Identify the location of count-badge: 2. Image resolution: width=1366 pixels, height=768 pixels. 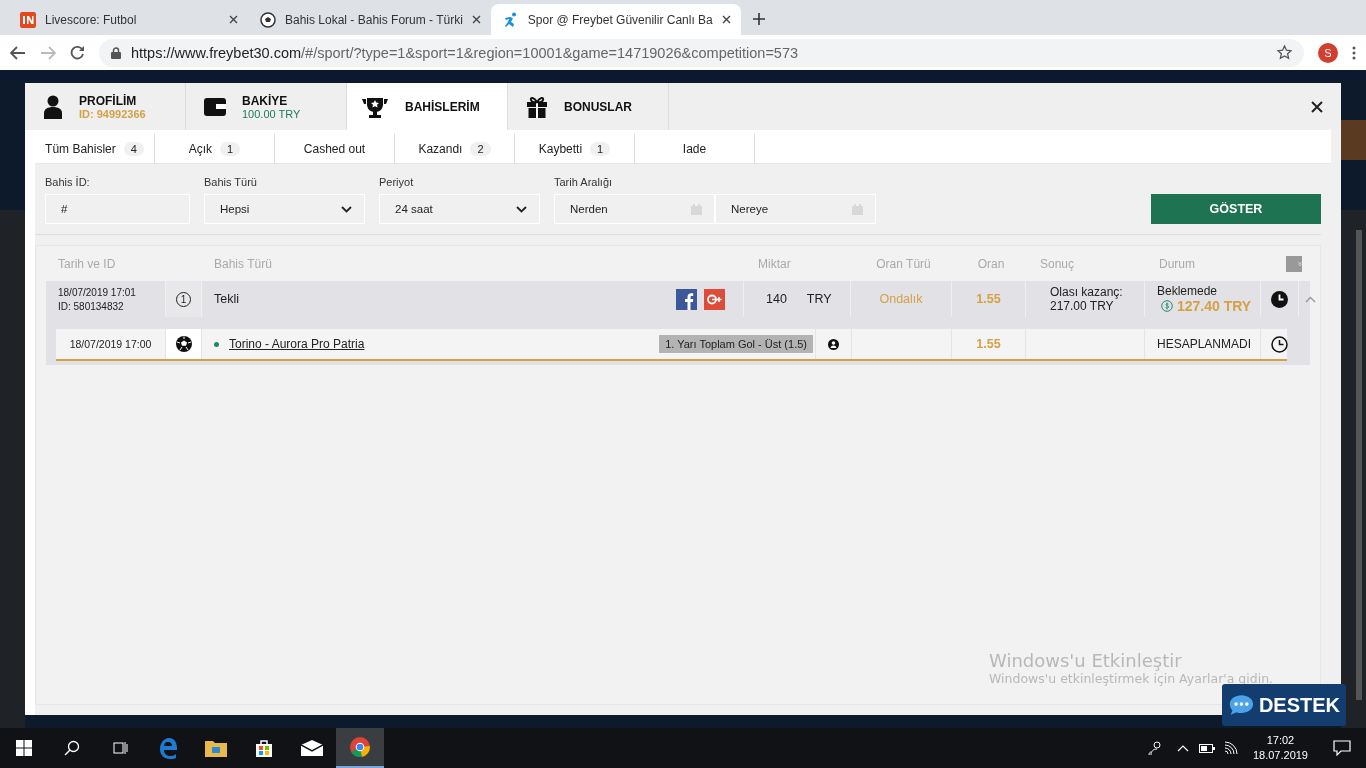
(480, 148).